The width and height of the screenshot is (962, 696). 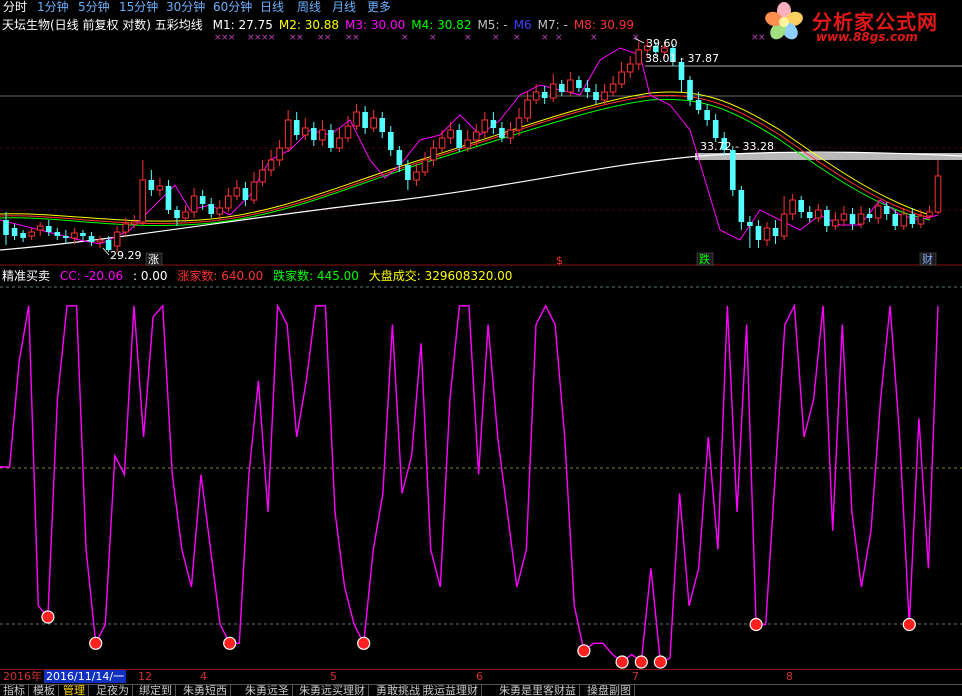 I want to click on signal-dollar-label: $, so click(x=559, y=260).